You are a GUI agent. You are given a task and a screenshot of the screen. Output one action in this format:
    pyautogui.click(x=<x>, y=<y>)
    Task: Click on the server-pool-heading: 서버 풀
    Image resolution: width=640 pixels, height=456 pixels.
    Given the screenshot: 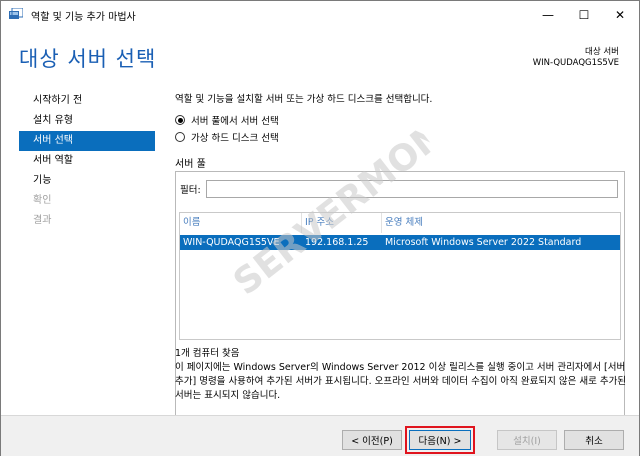 What is the action you would take?
    pyautogui.click(x=190, y=164)
    